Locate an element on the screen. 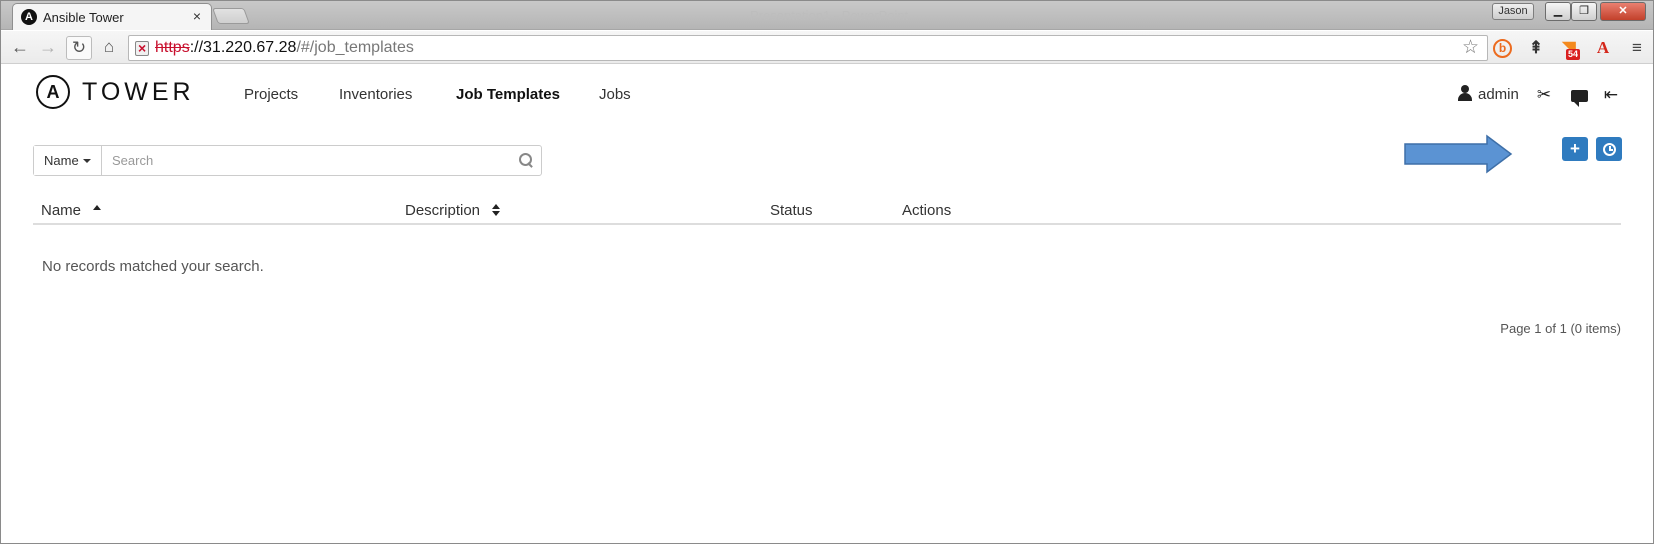 The width and height of the screenshot is (1654, 544). back-arrow-icon: ← is located at coordinates (20, 48).